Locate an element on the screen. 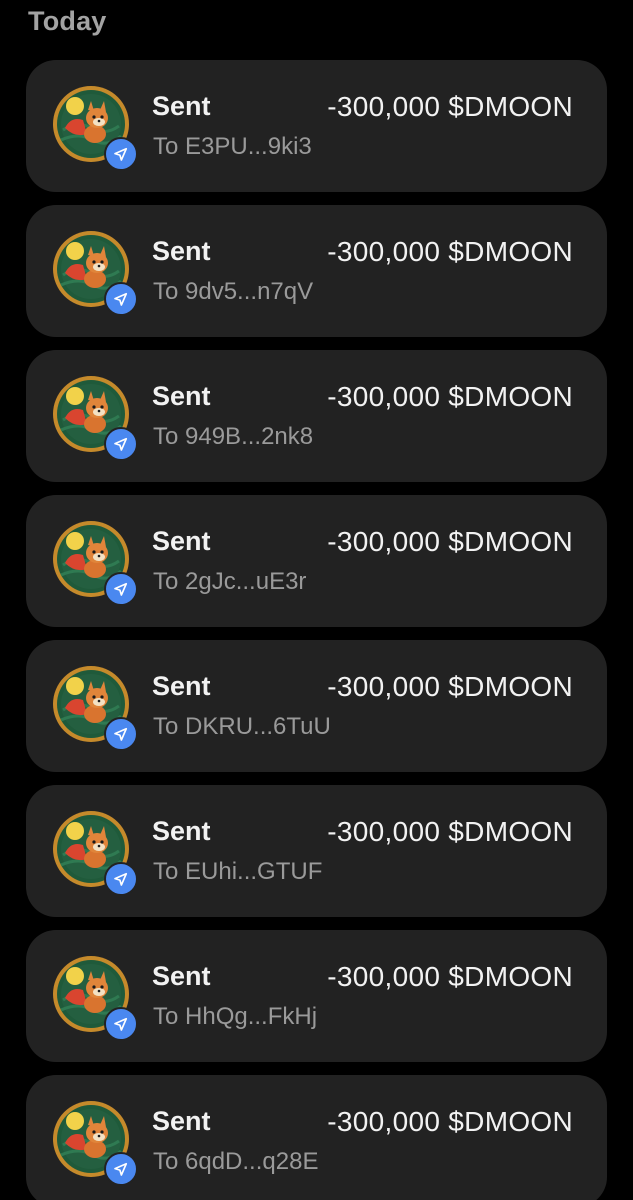  transaction-row: Sent -300,000 $DMOON To 6qdD...q28E is located at coordinates (316, 1137).